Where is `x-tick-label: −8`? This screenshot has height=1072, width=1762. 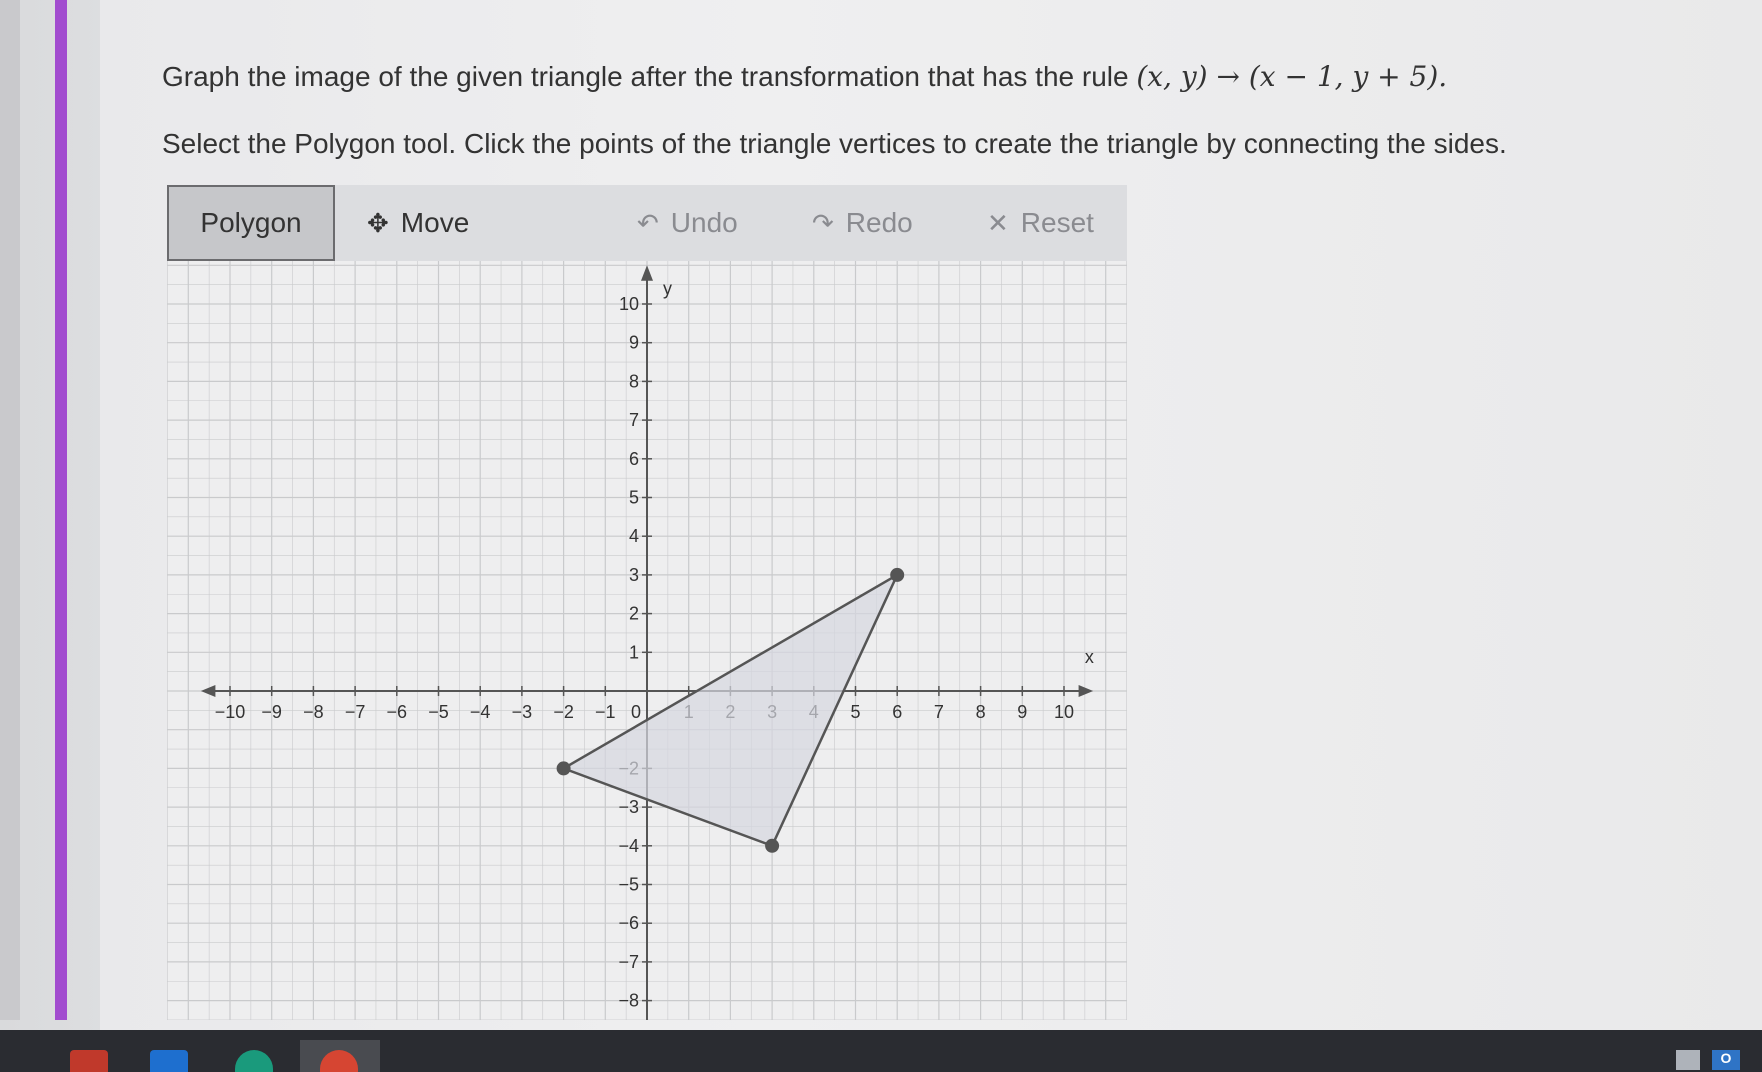
x-tick-label: −8 is located at coordinates (313, 712).